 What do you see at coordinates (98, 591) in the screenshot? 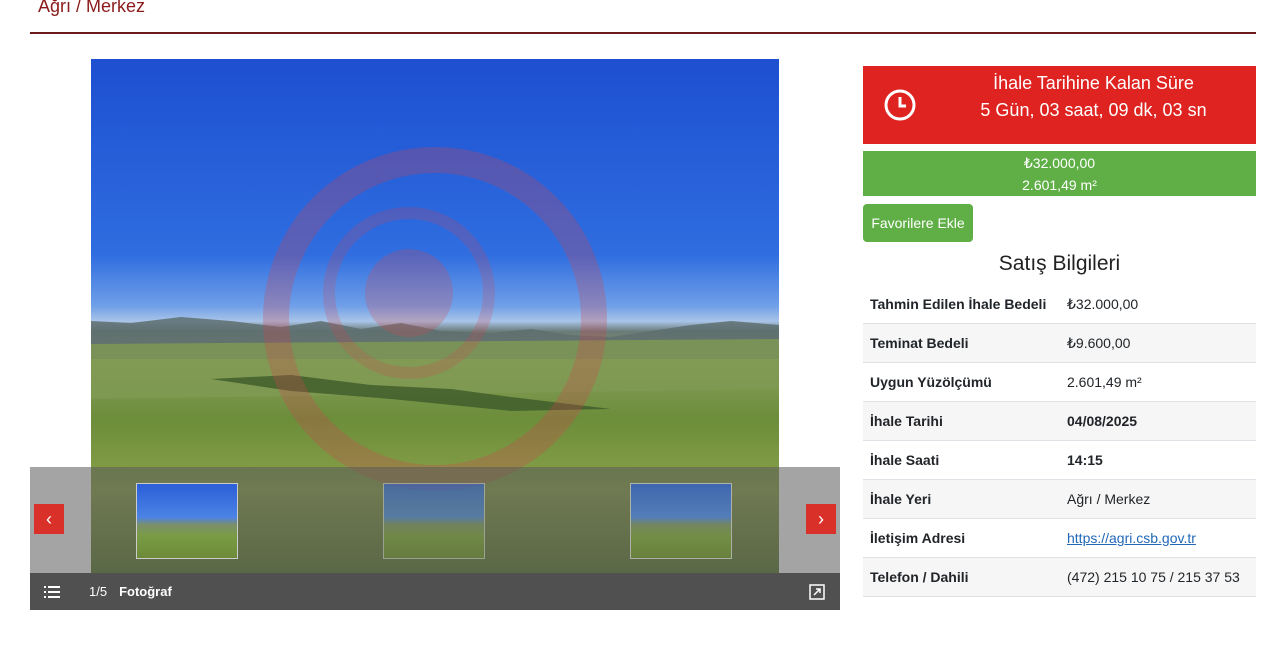
I see `photo-counter: 1/5` at bounding box center [98, 591].